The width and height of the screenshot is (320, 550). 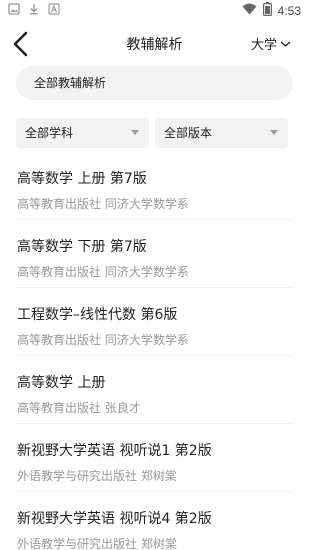 I want to click on book-title: 高等数学 上册, so click(x=61, y=383).